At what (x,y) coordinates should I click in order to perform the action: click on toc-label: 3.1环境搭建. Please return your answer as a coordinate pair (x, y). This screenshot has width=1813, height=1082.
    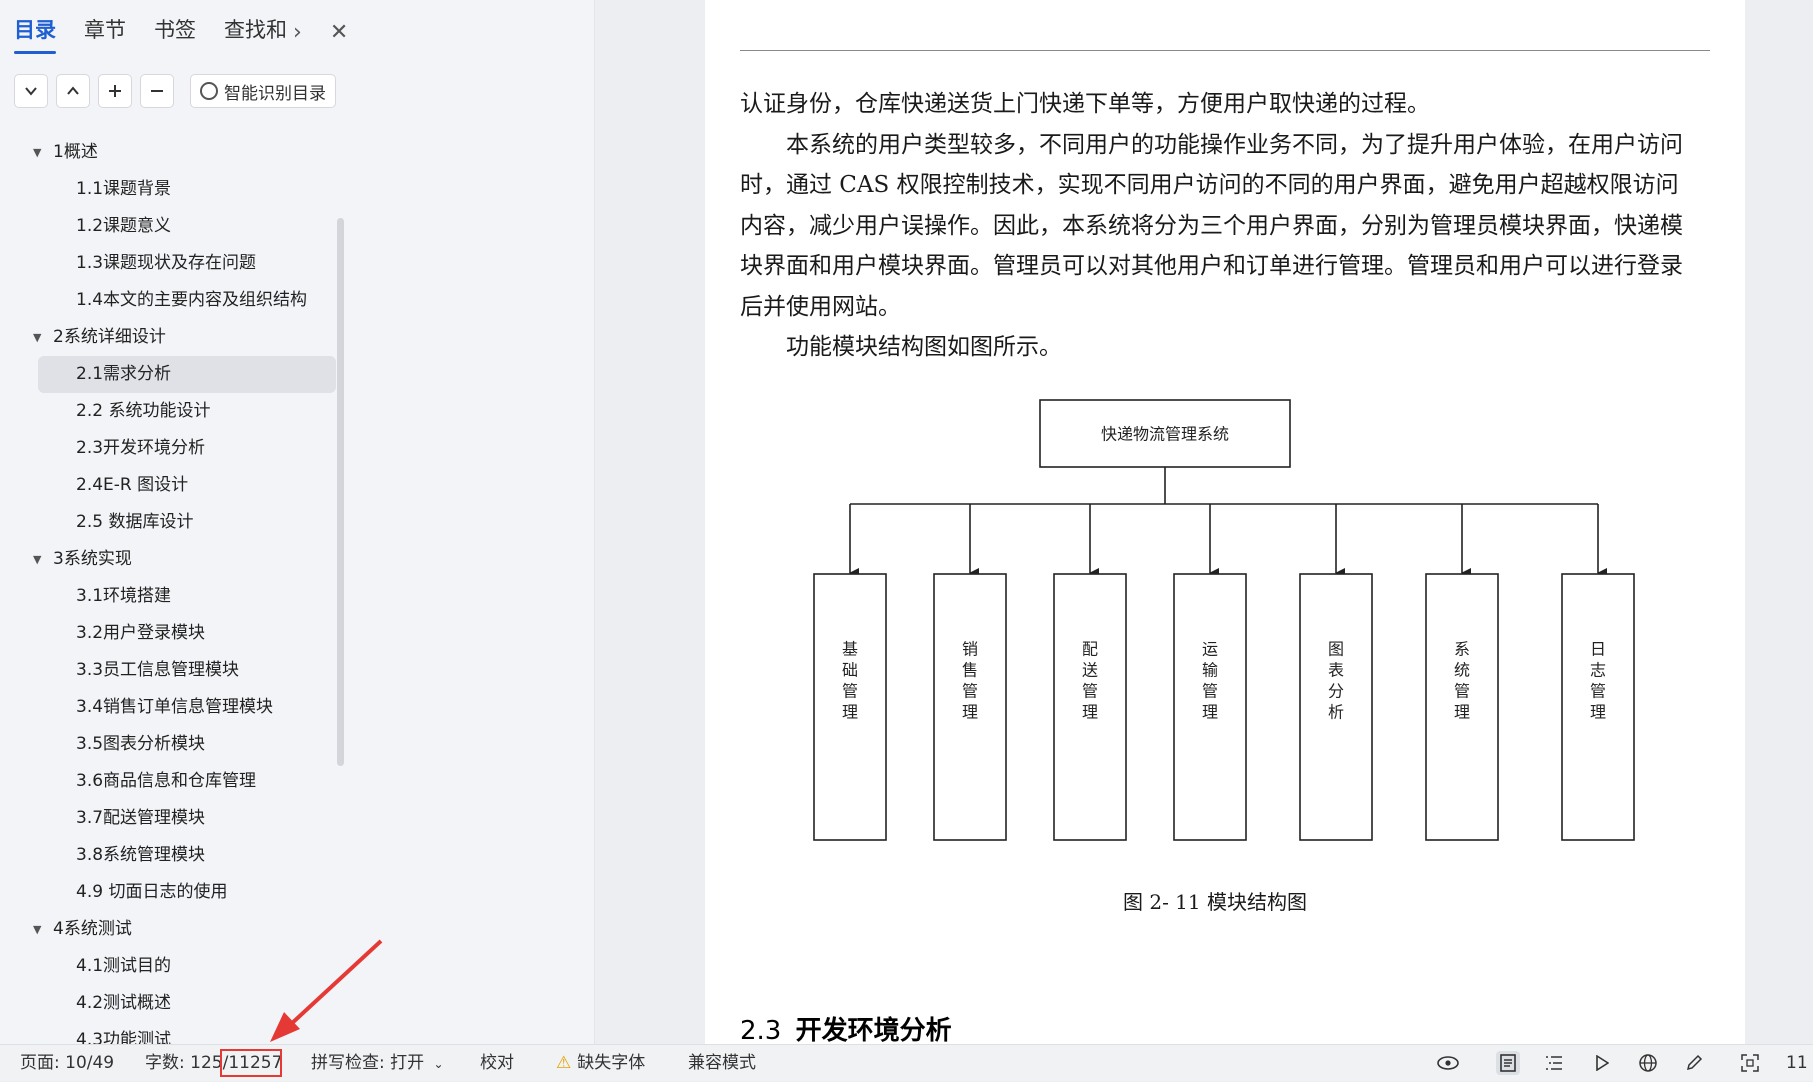
    Looking at the image, I should click on (124, 596).